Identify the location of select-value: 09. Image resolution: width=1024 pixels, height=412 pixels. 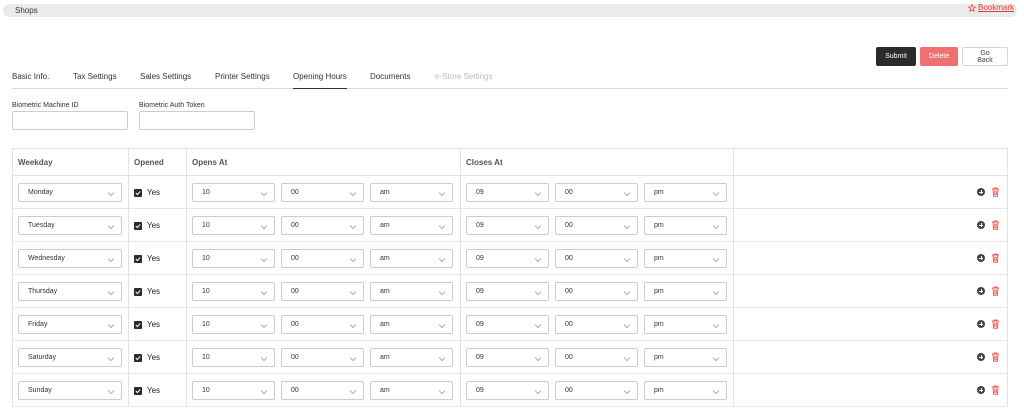
(480, 324).